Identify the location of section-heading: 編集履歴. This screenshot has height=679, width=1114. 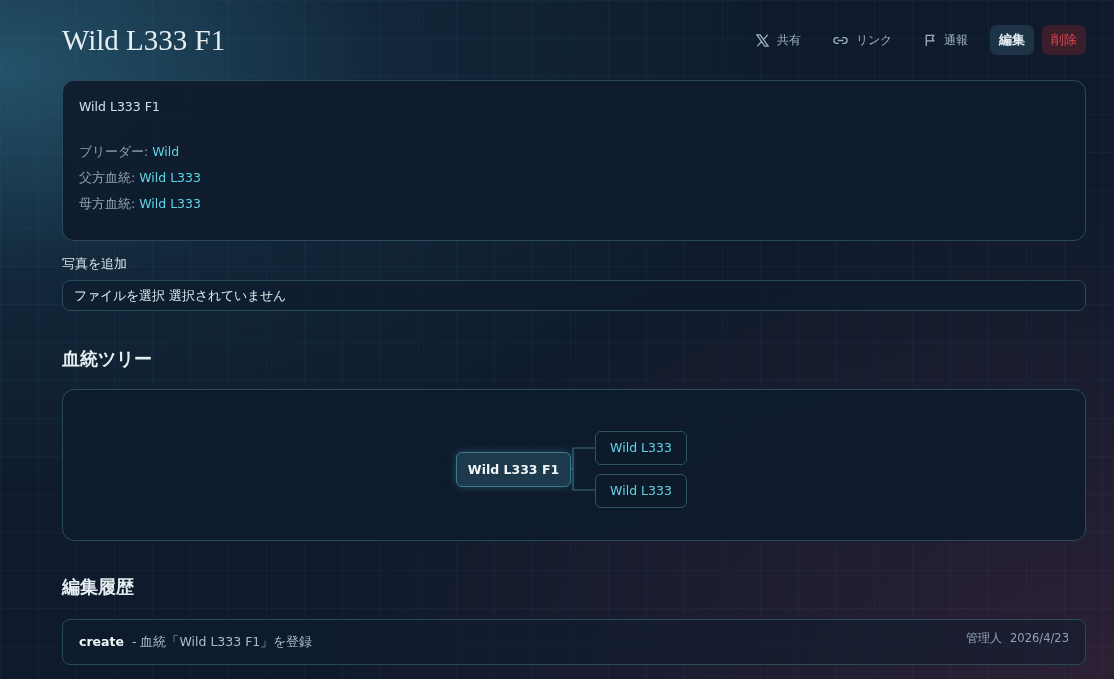
(98, 587).